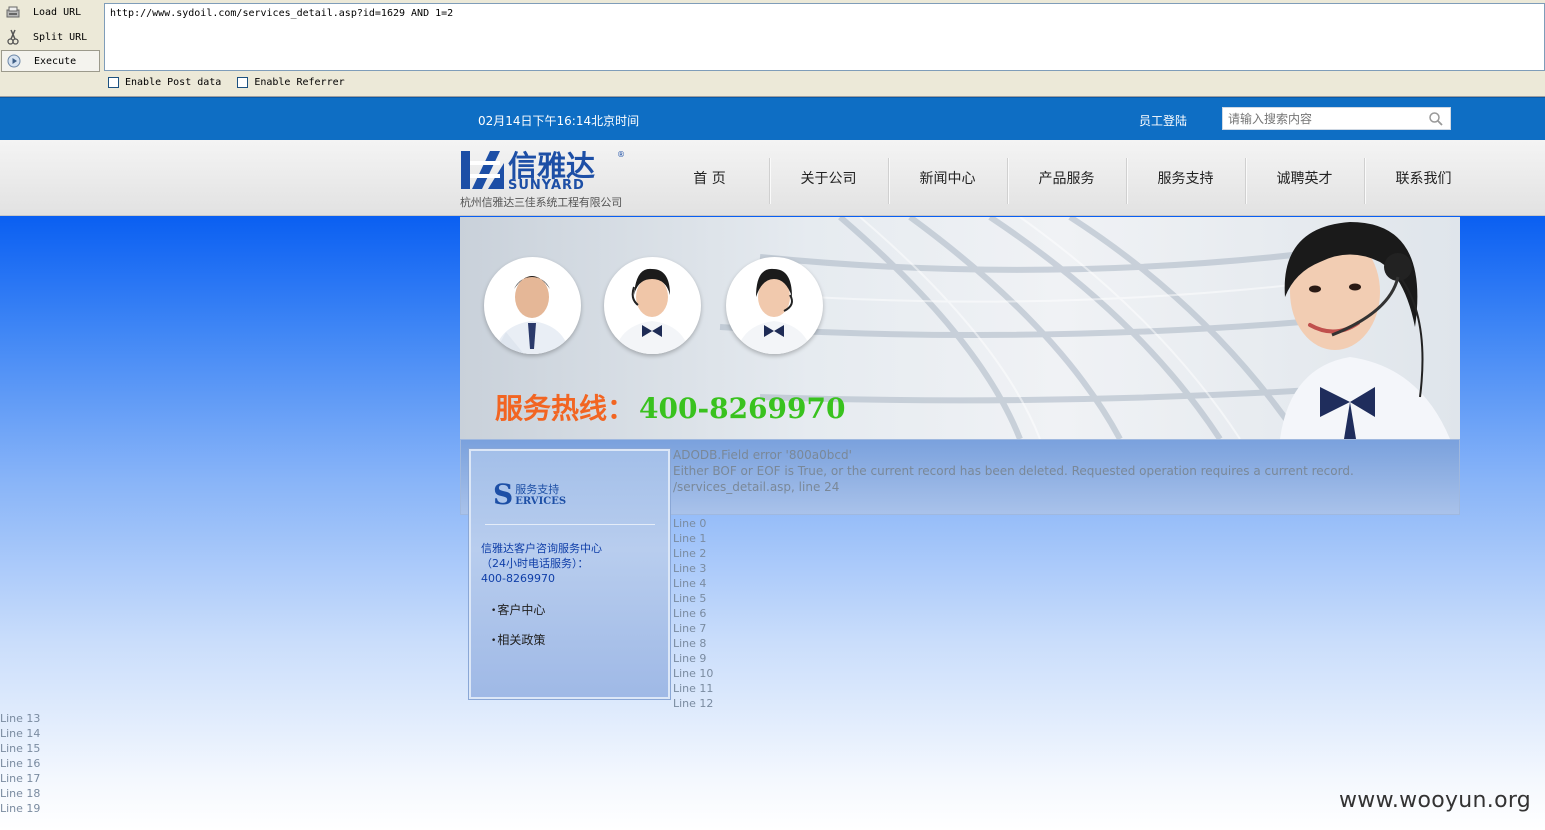 This screenshot has width=1545, height=830. I want to click on nav-news: 新闻中心, so click(947, 178).